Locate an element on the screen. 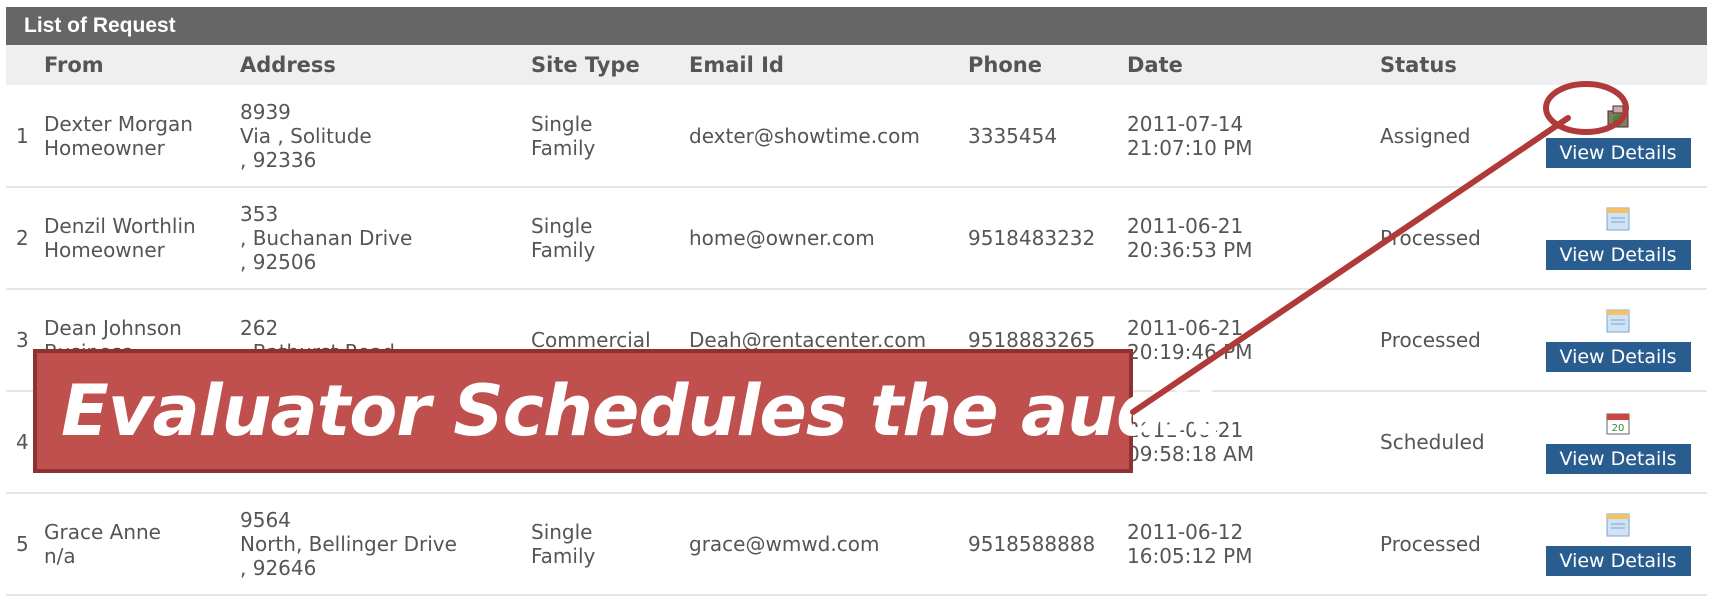  col-header-date: Date is located at coordinates (1155, 65).